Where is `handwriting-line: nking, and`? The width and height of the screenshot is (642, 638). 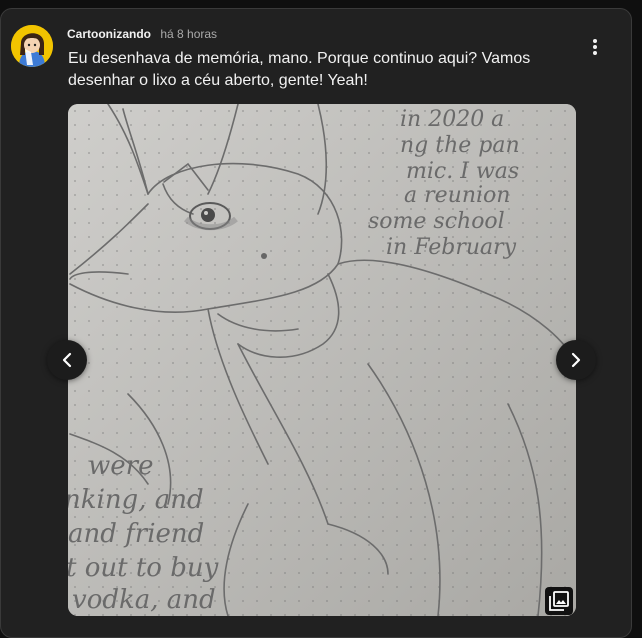
handwriting-line: nking, and is located at coordinates (136, 500).